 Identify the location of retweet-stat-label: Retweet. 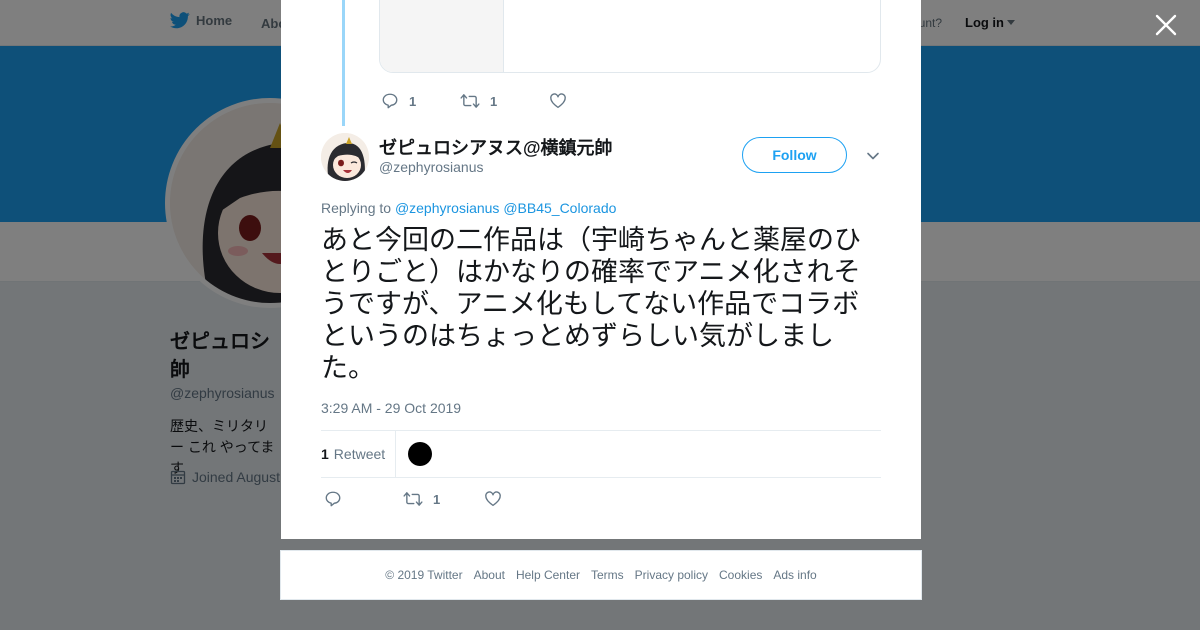
(359, 454).